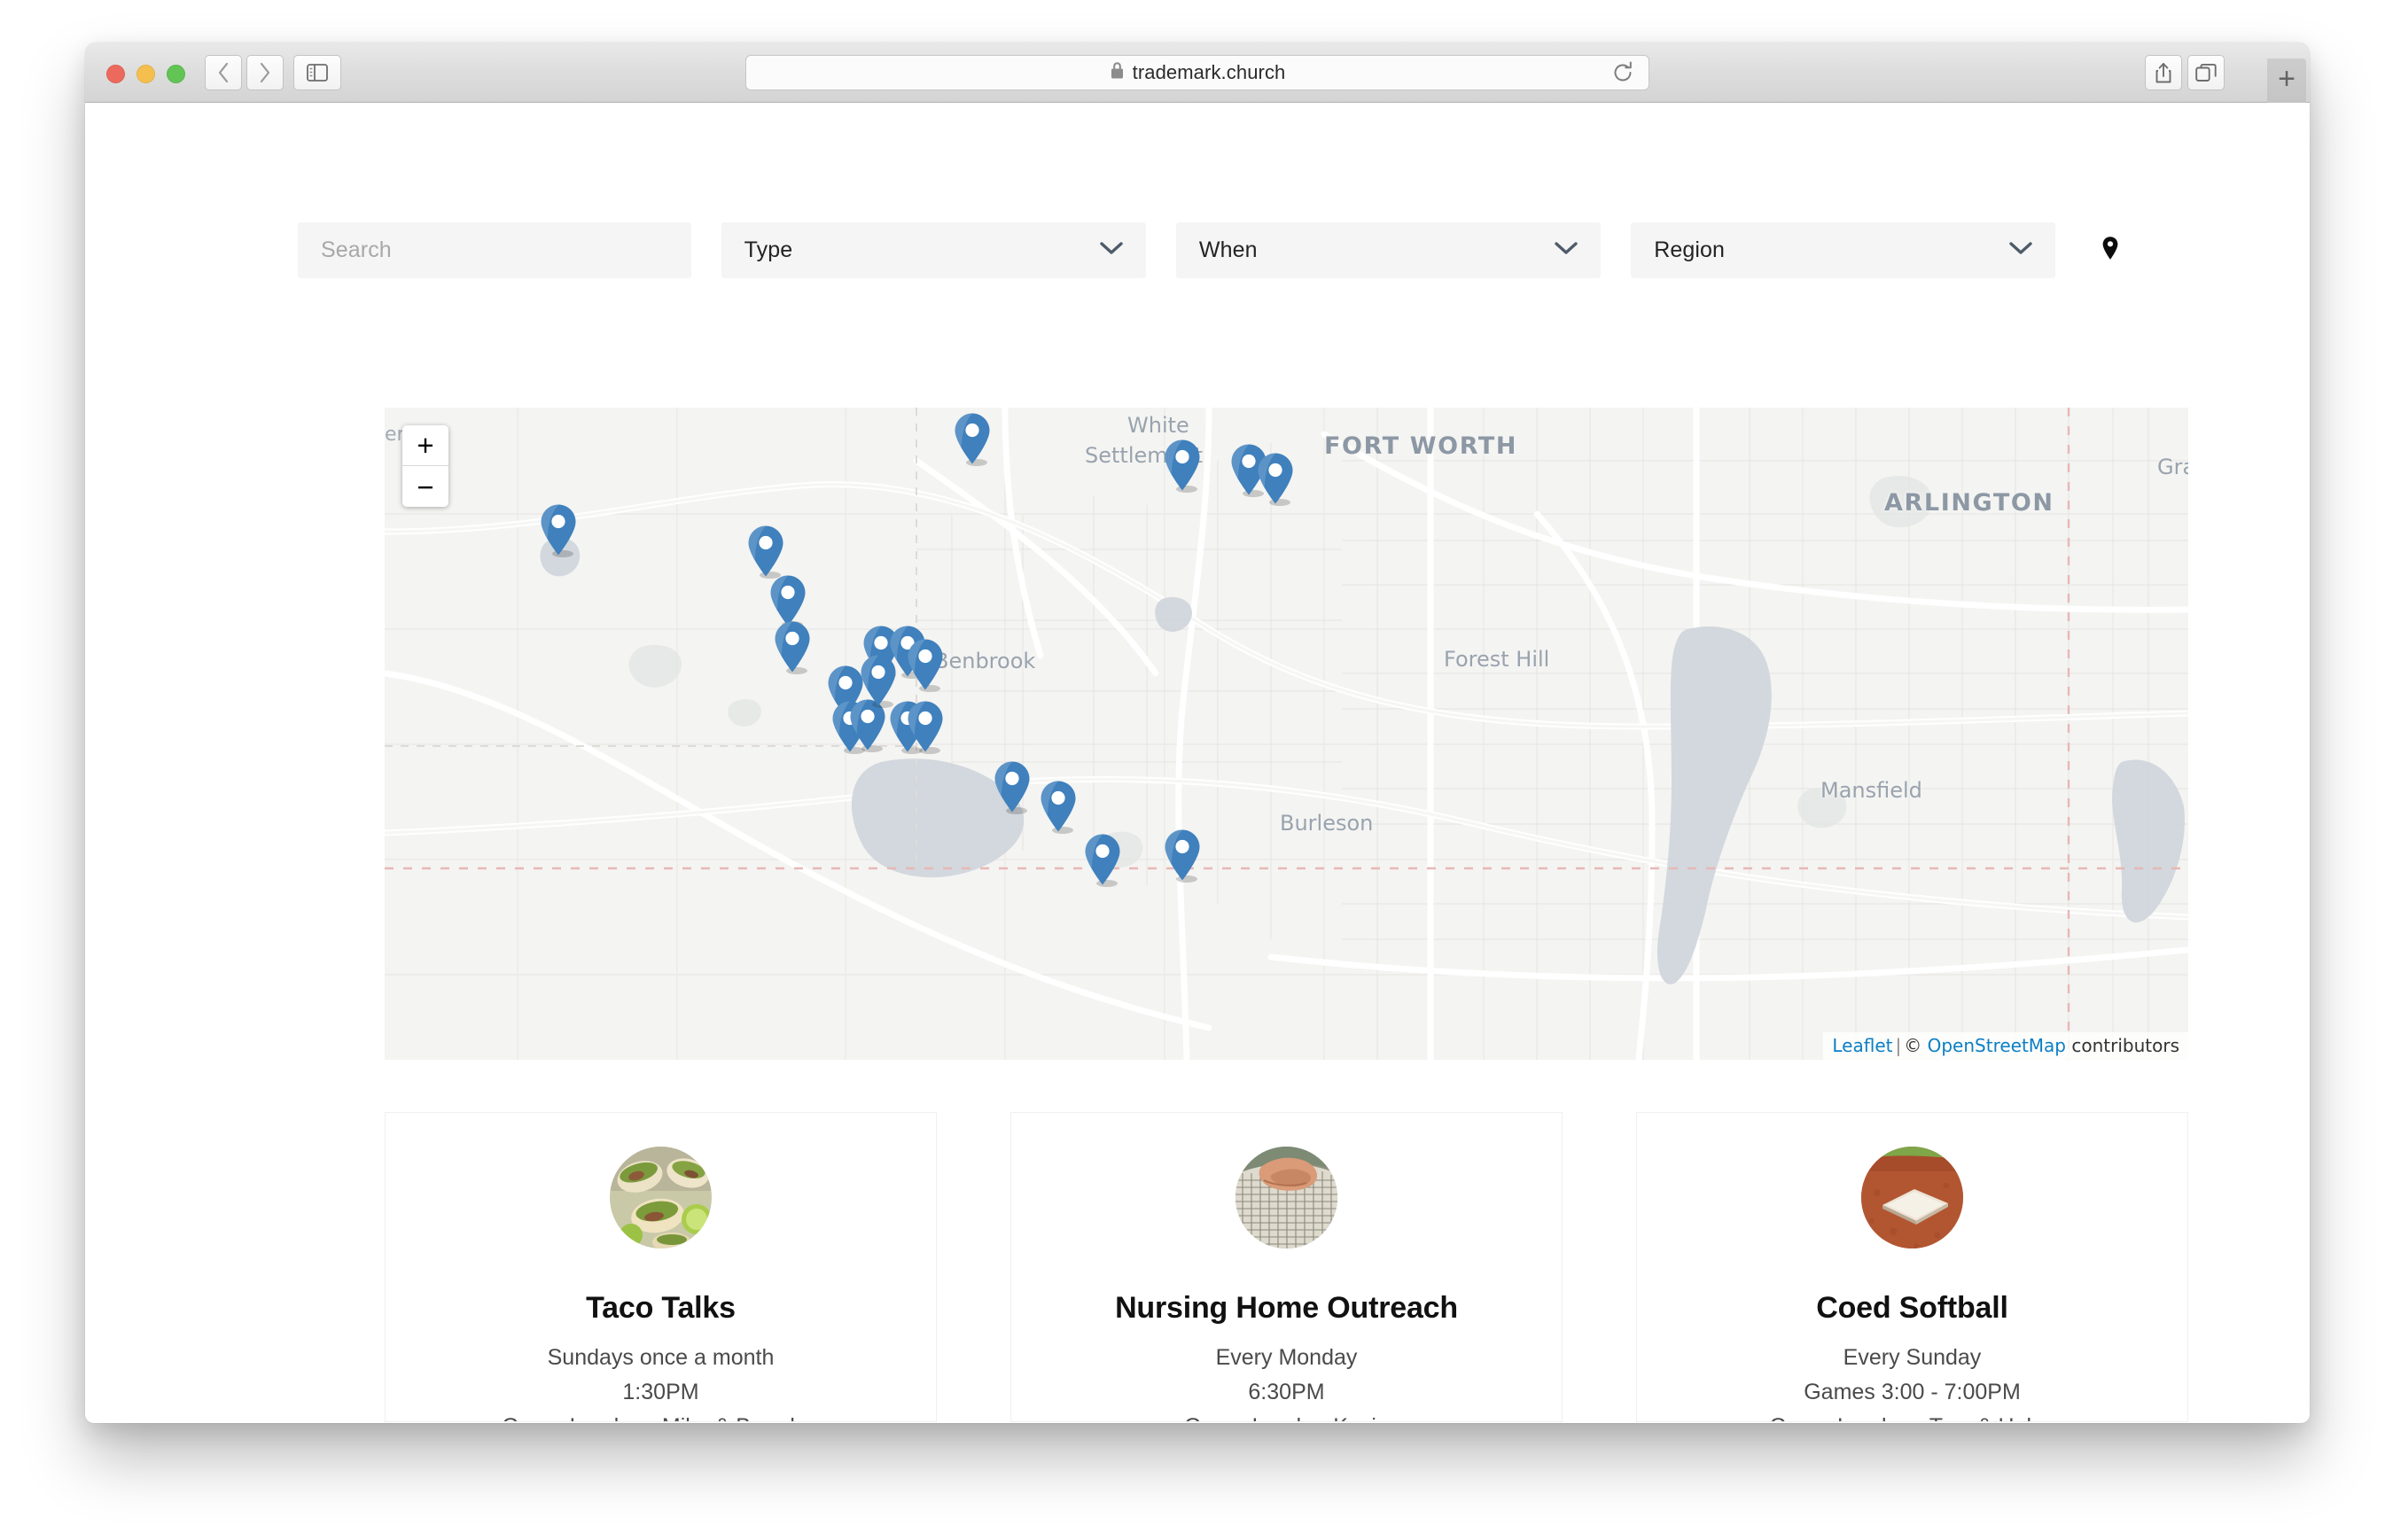  What do you see at coordinates (768, 249) in the screenshot?
I see `type-select-label: Type` at bounding box center [768, 249].